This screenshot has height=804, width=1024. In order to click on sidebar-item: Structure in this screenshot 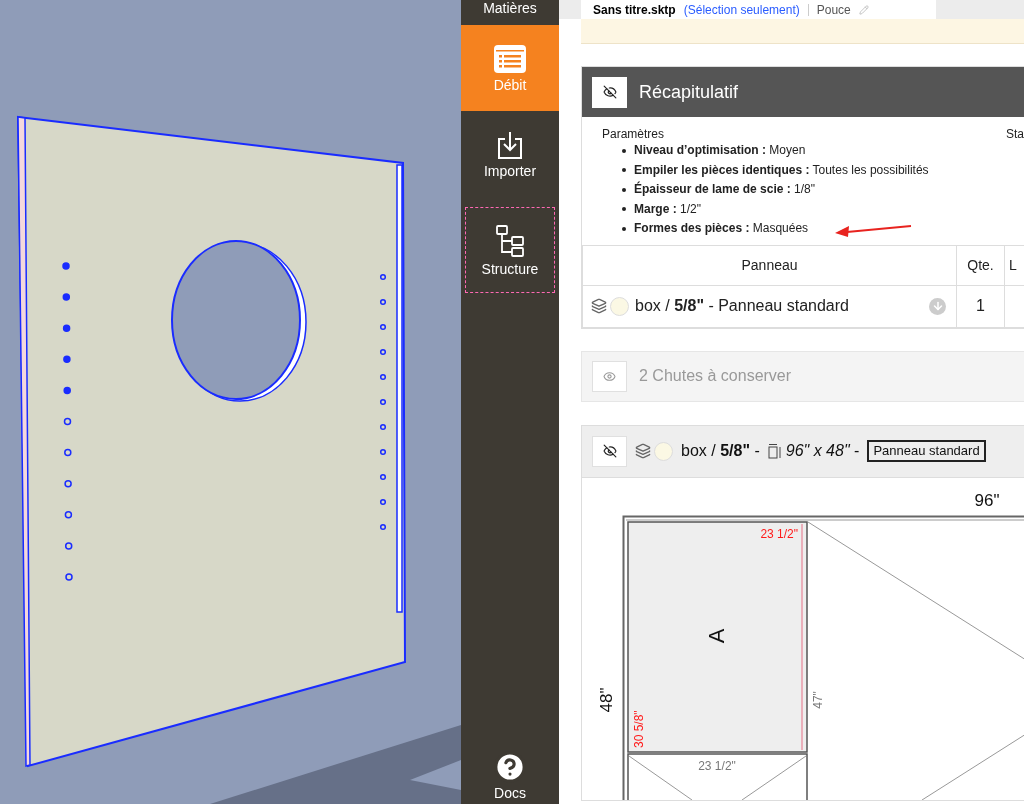, I will do `click(510, 250)`.